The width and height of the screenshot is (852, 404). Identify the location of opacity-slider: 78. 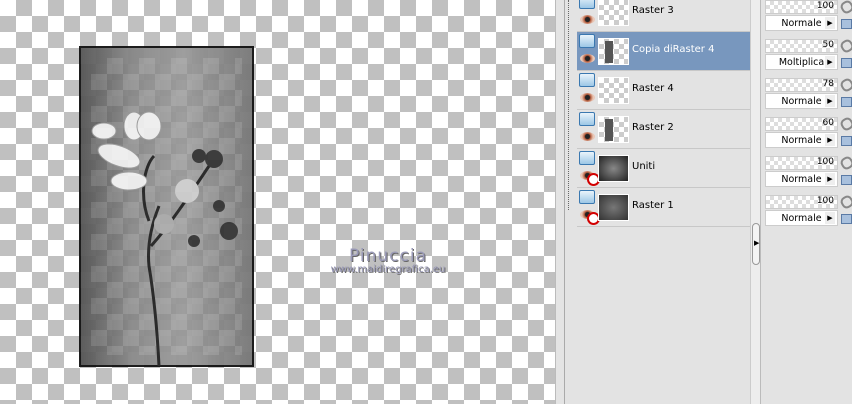
(801, 85).